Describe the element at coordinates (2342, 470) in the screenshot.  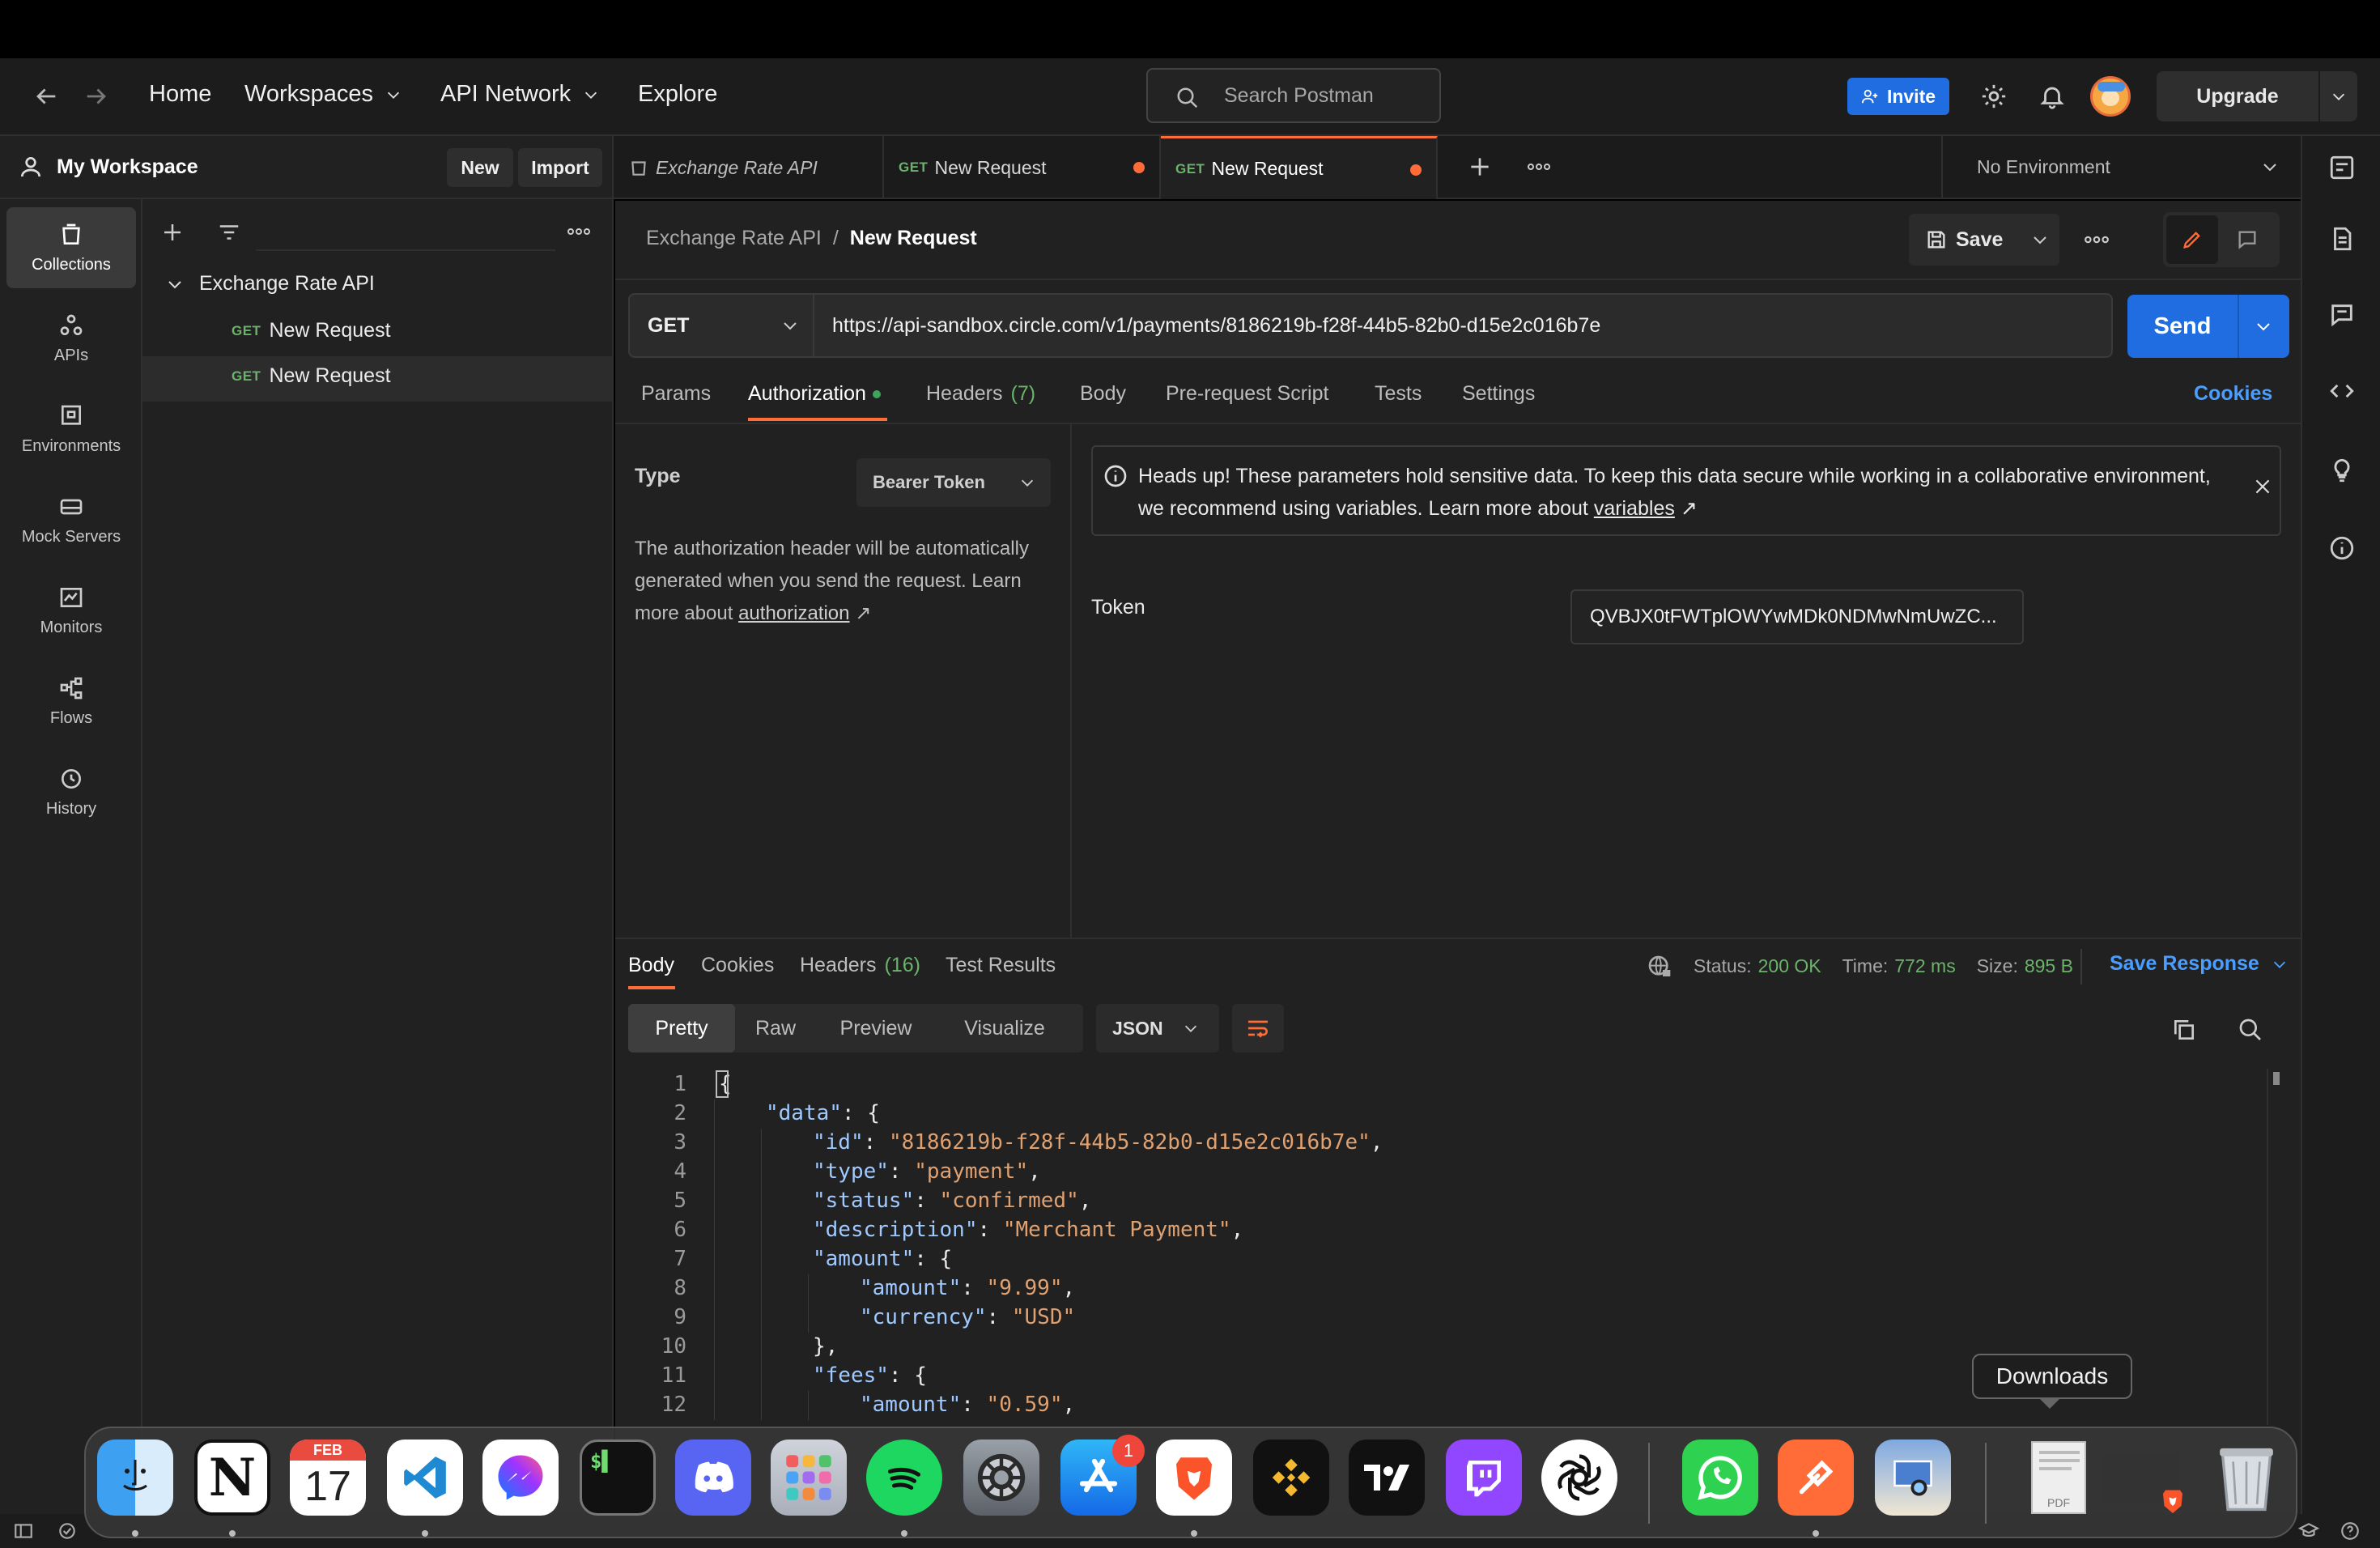
I see `lightbulb-icon` at that location.